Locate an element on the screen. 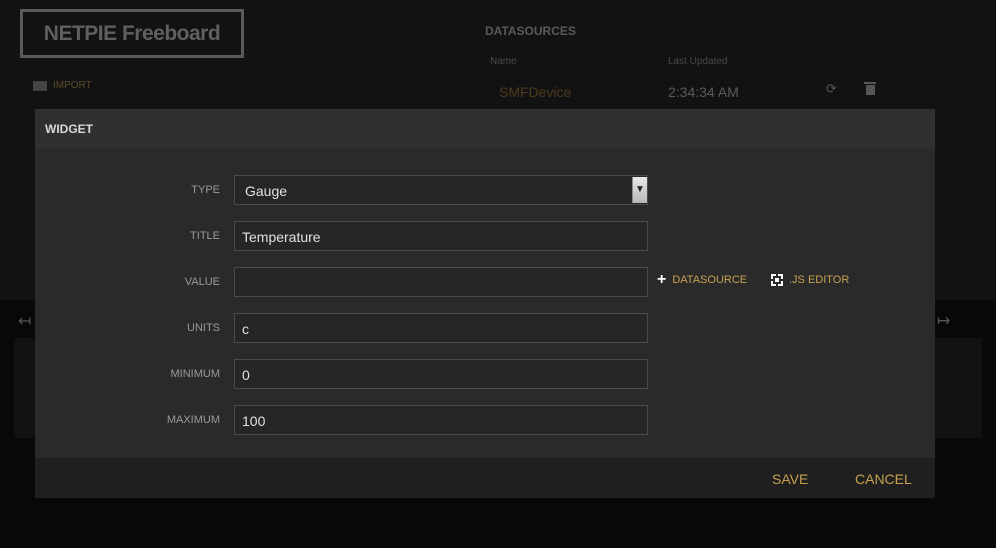  value-row: VALUE + DATASOURCE .JS EDITOR is located at coordinates (485, 282).